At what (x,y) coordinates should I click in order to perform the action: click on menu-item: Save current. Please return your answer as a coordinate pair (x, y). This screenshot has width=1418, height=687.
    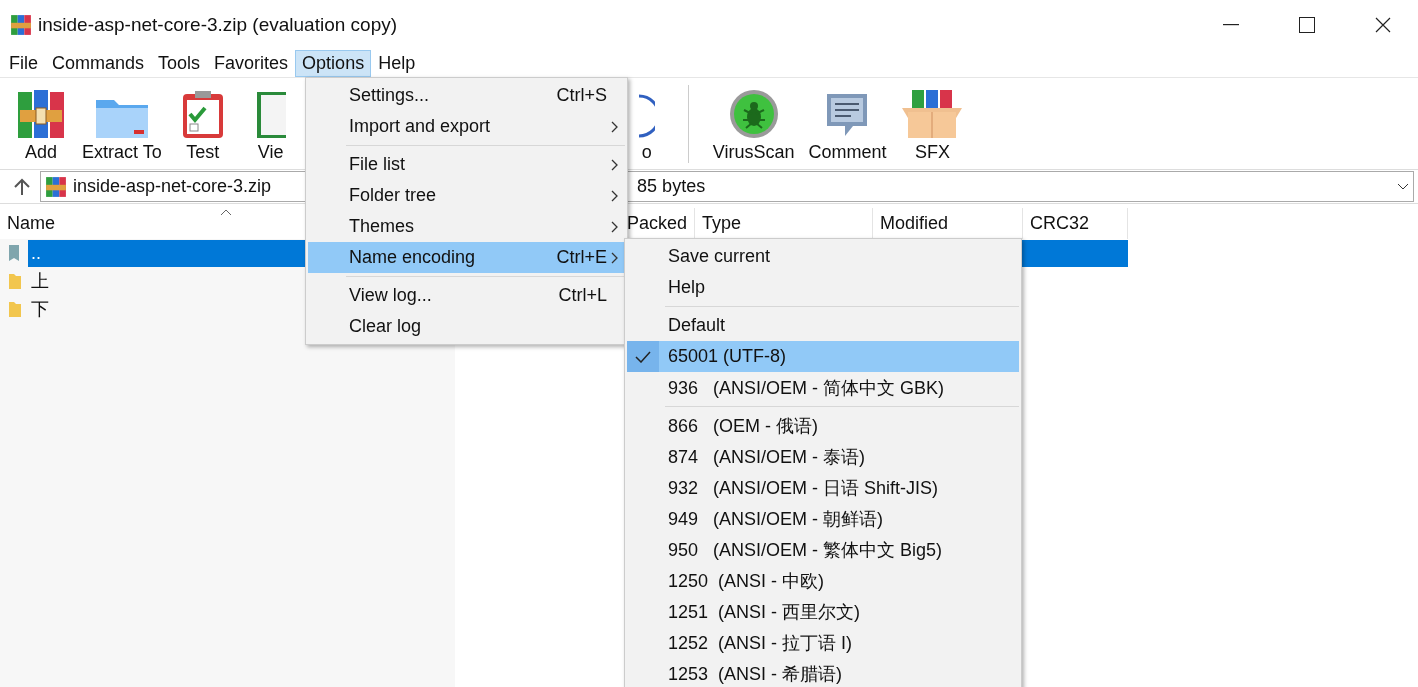
    Looking at the image, I should click on (823, 256).